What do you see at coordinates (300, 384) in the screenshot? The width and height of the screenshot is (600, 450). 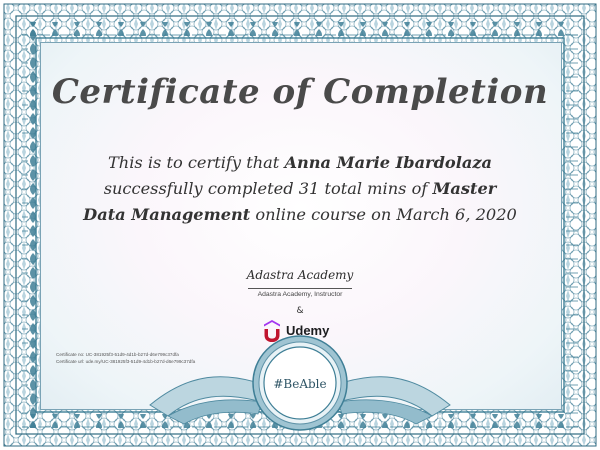 I see `seal-label: #BeAble` at bounding box center [300, 384].